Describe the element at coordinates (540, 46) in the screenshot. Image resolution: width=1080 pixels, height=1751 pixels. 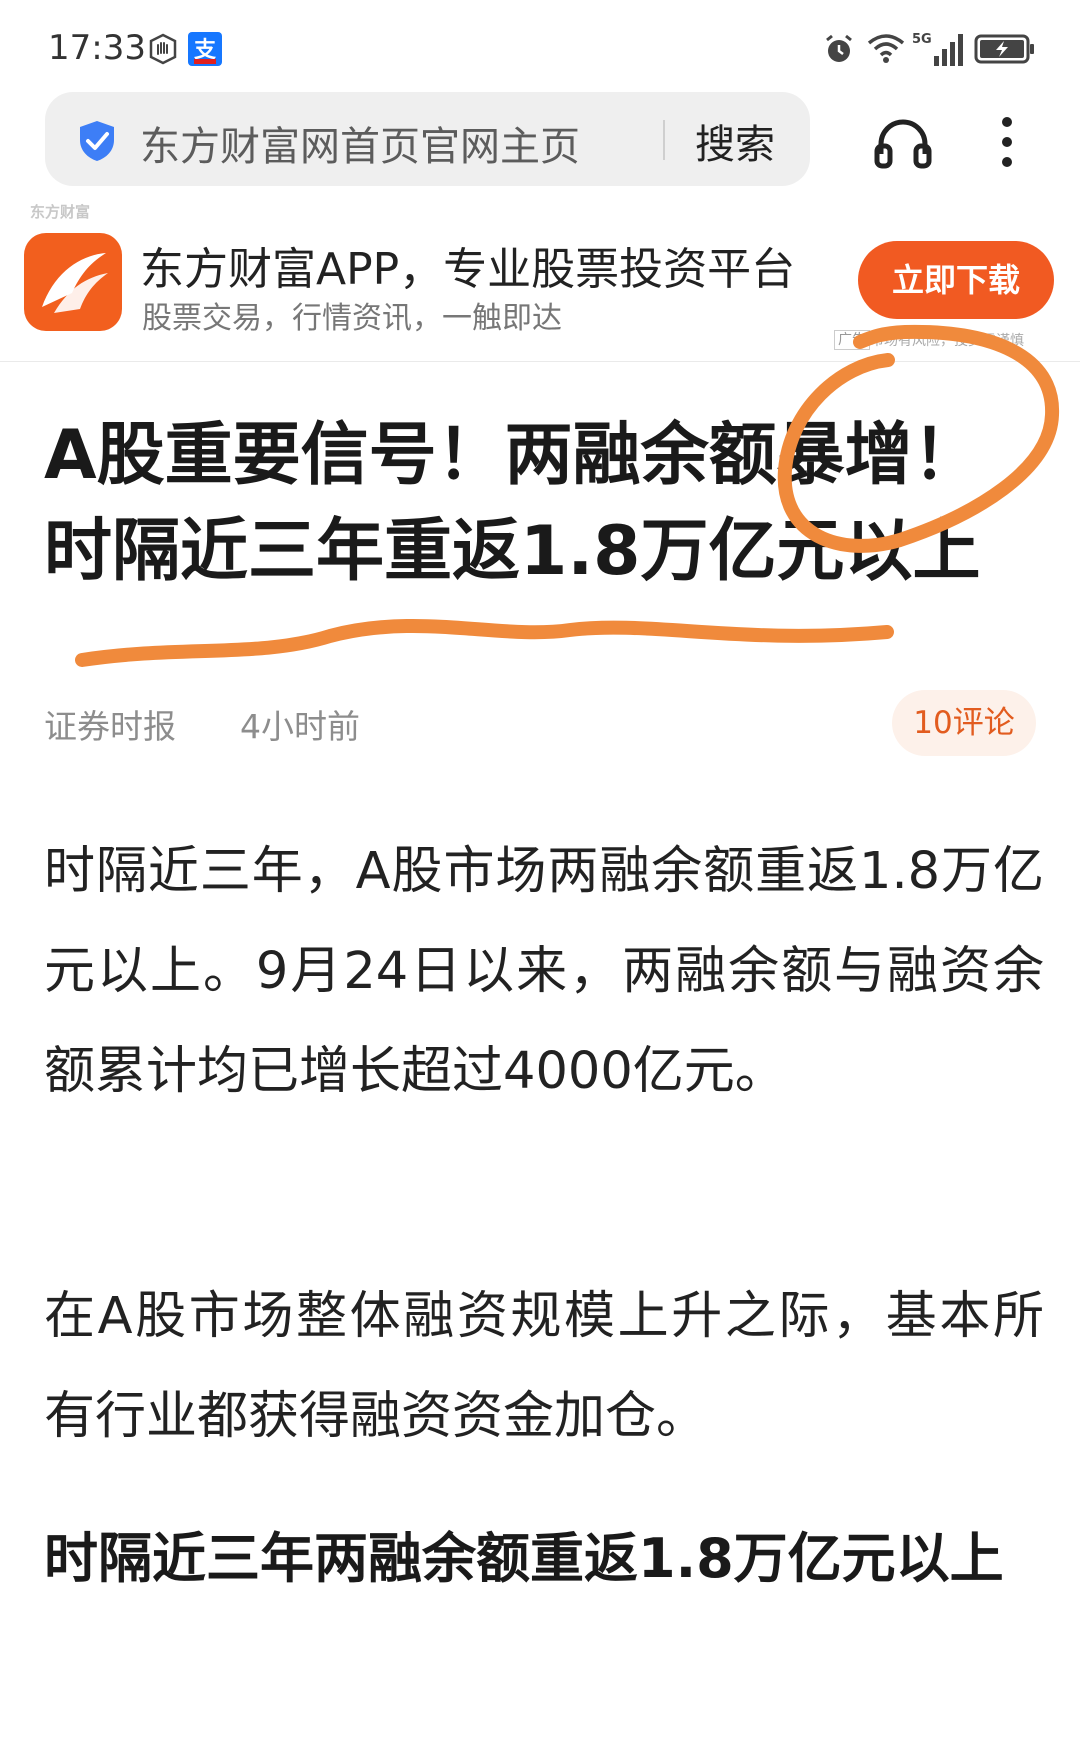
I see `status-bar: 17:33 支 5G` at that location.